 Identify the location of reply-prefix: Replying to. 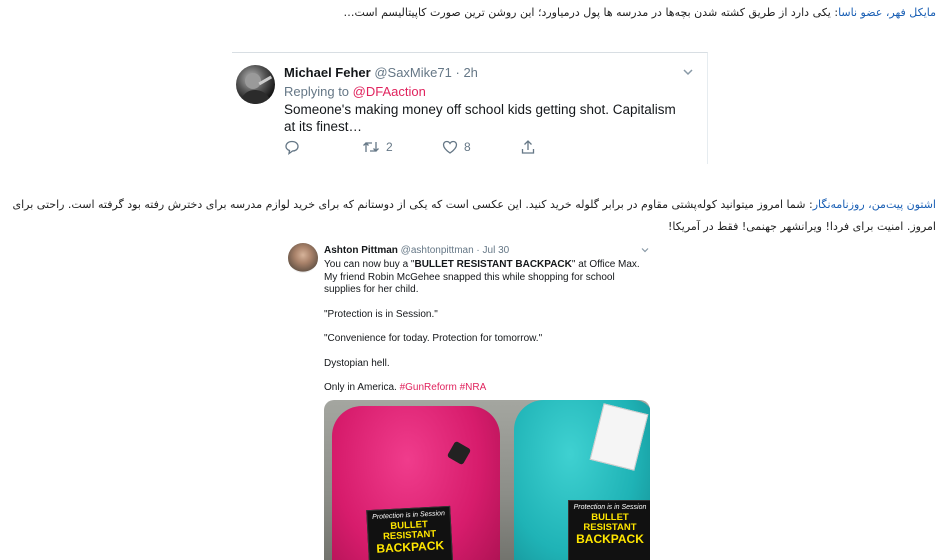
(317, 91).